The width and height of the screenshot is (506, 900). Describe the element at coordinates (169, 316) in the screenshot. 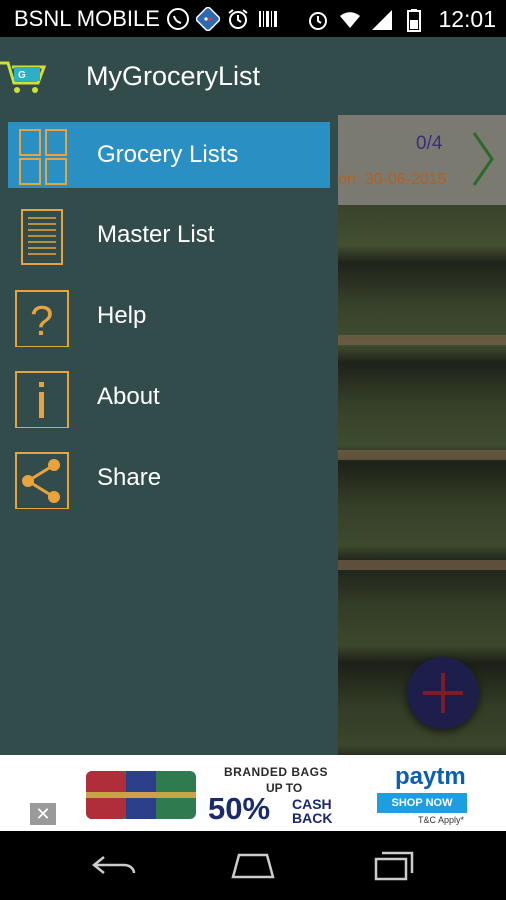

I see `drawer-item-help: ? Help` at that location.